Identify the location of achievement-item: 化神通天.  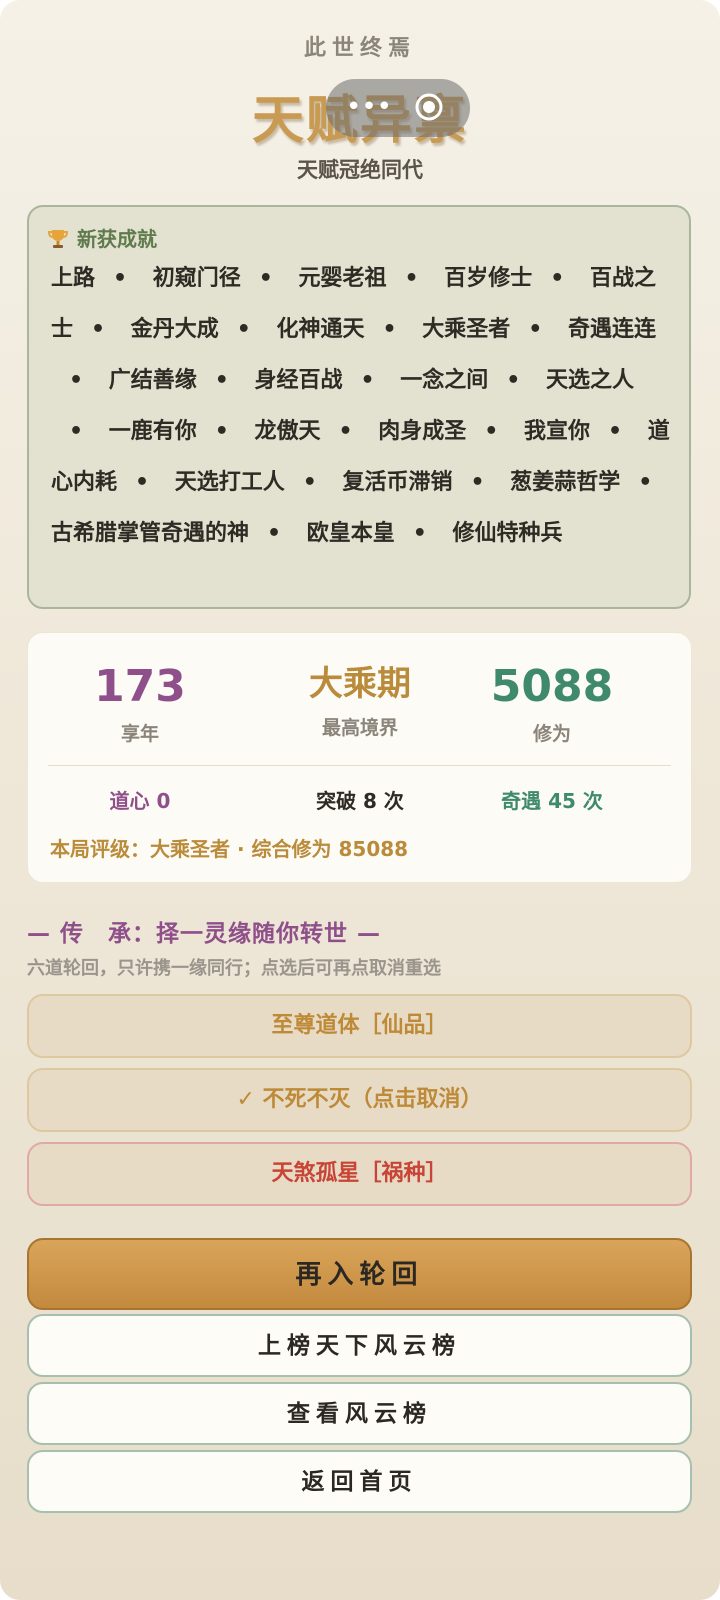
(320, 329).